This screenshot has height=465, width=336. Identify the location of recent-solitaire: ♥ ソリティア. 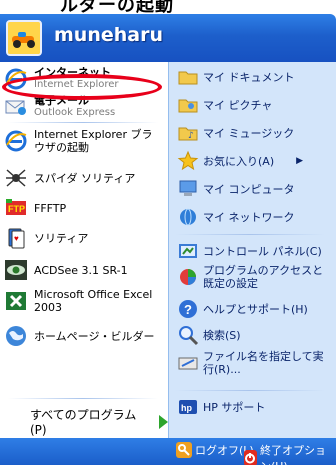
(84, 238).